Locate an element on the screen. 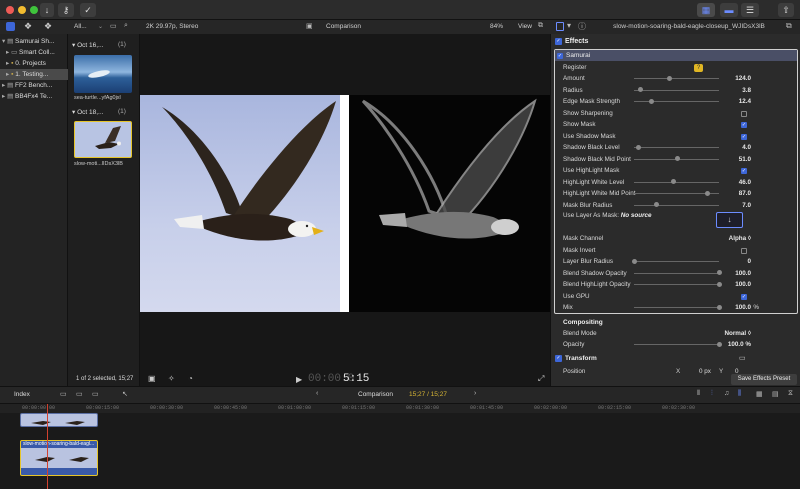  clip-appearance-icon: ▭ is located at coordinates (113, 26).